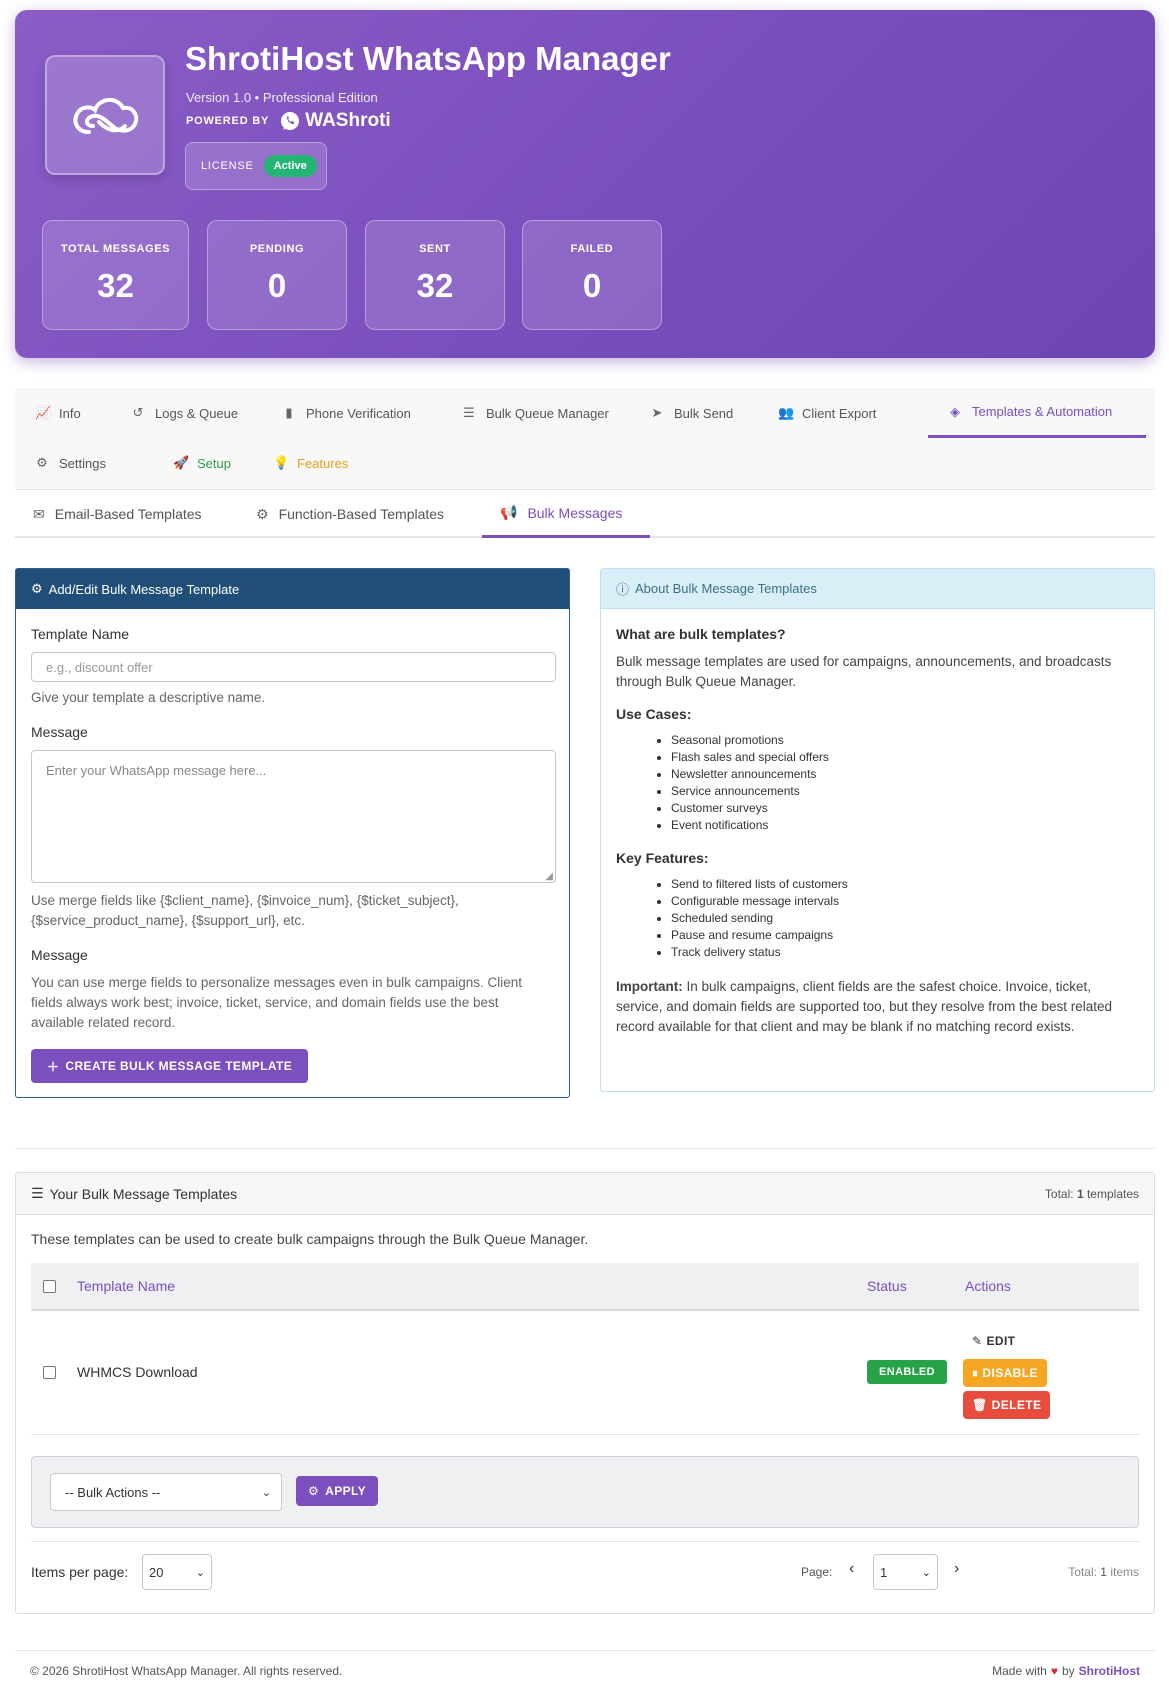 Image resolution: width=1169 pixels, height=1693 pixels. What do you see at coordinates (469, 412) in the screenshot?
I see `tasks-icon: ☰` at bounding box center [469, 412].